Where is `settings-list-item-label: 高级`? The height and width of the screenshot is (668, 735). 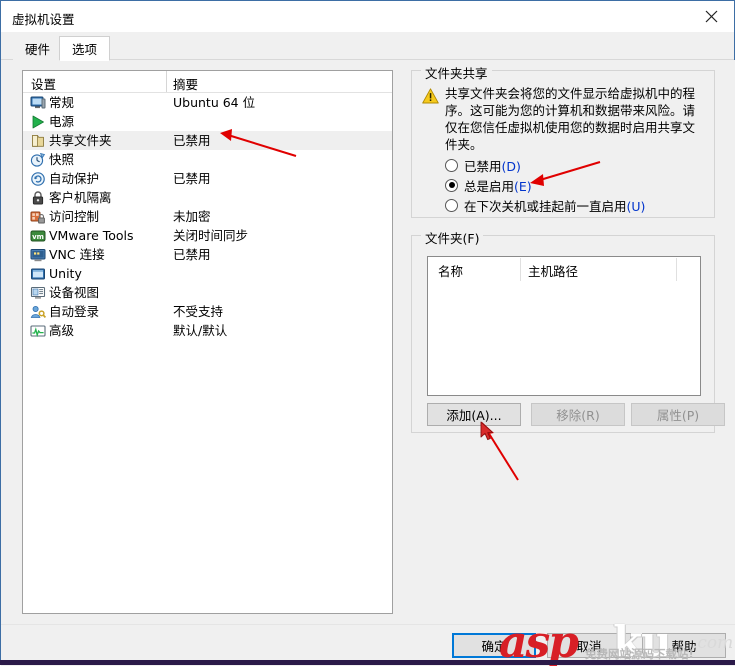 settings-list-item-label: 高级 is located at coordinates (62, 330).